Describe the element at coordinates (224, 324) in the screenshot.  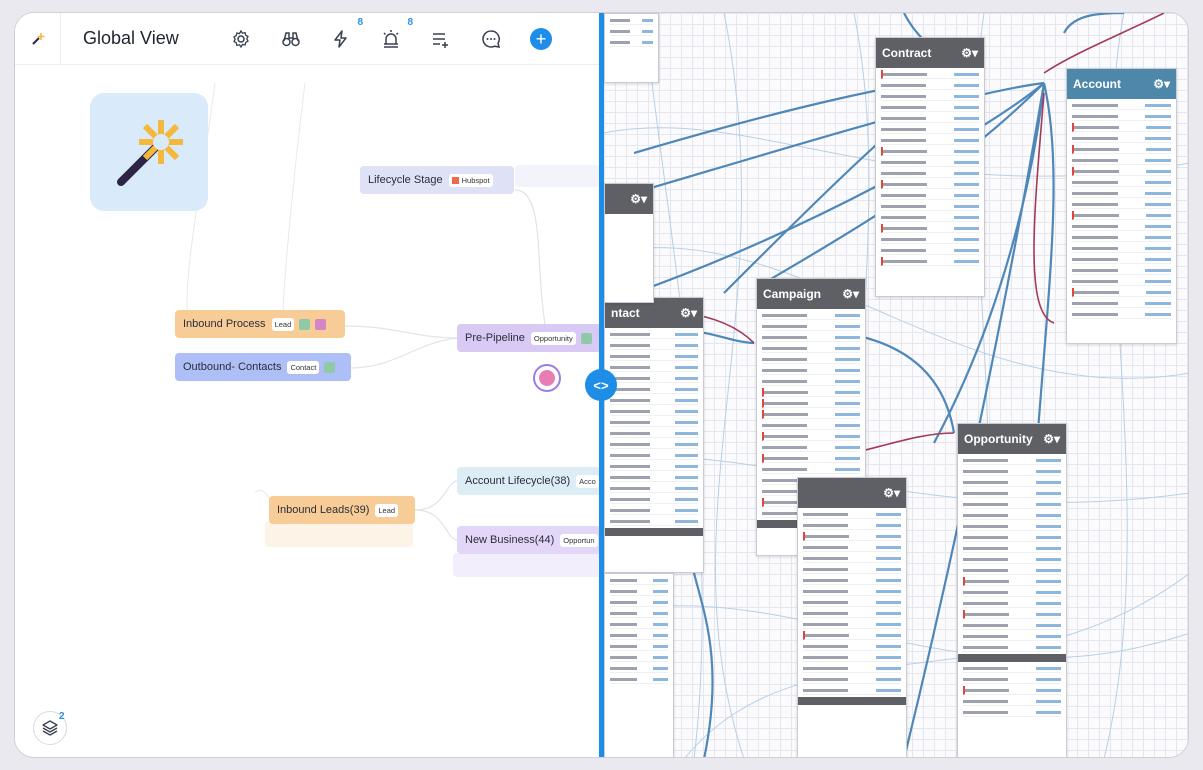
I see `node-label: Inbound Process` at that location.